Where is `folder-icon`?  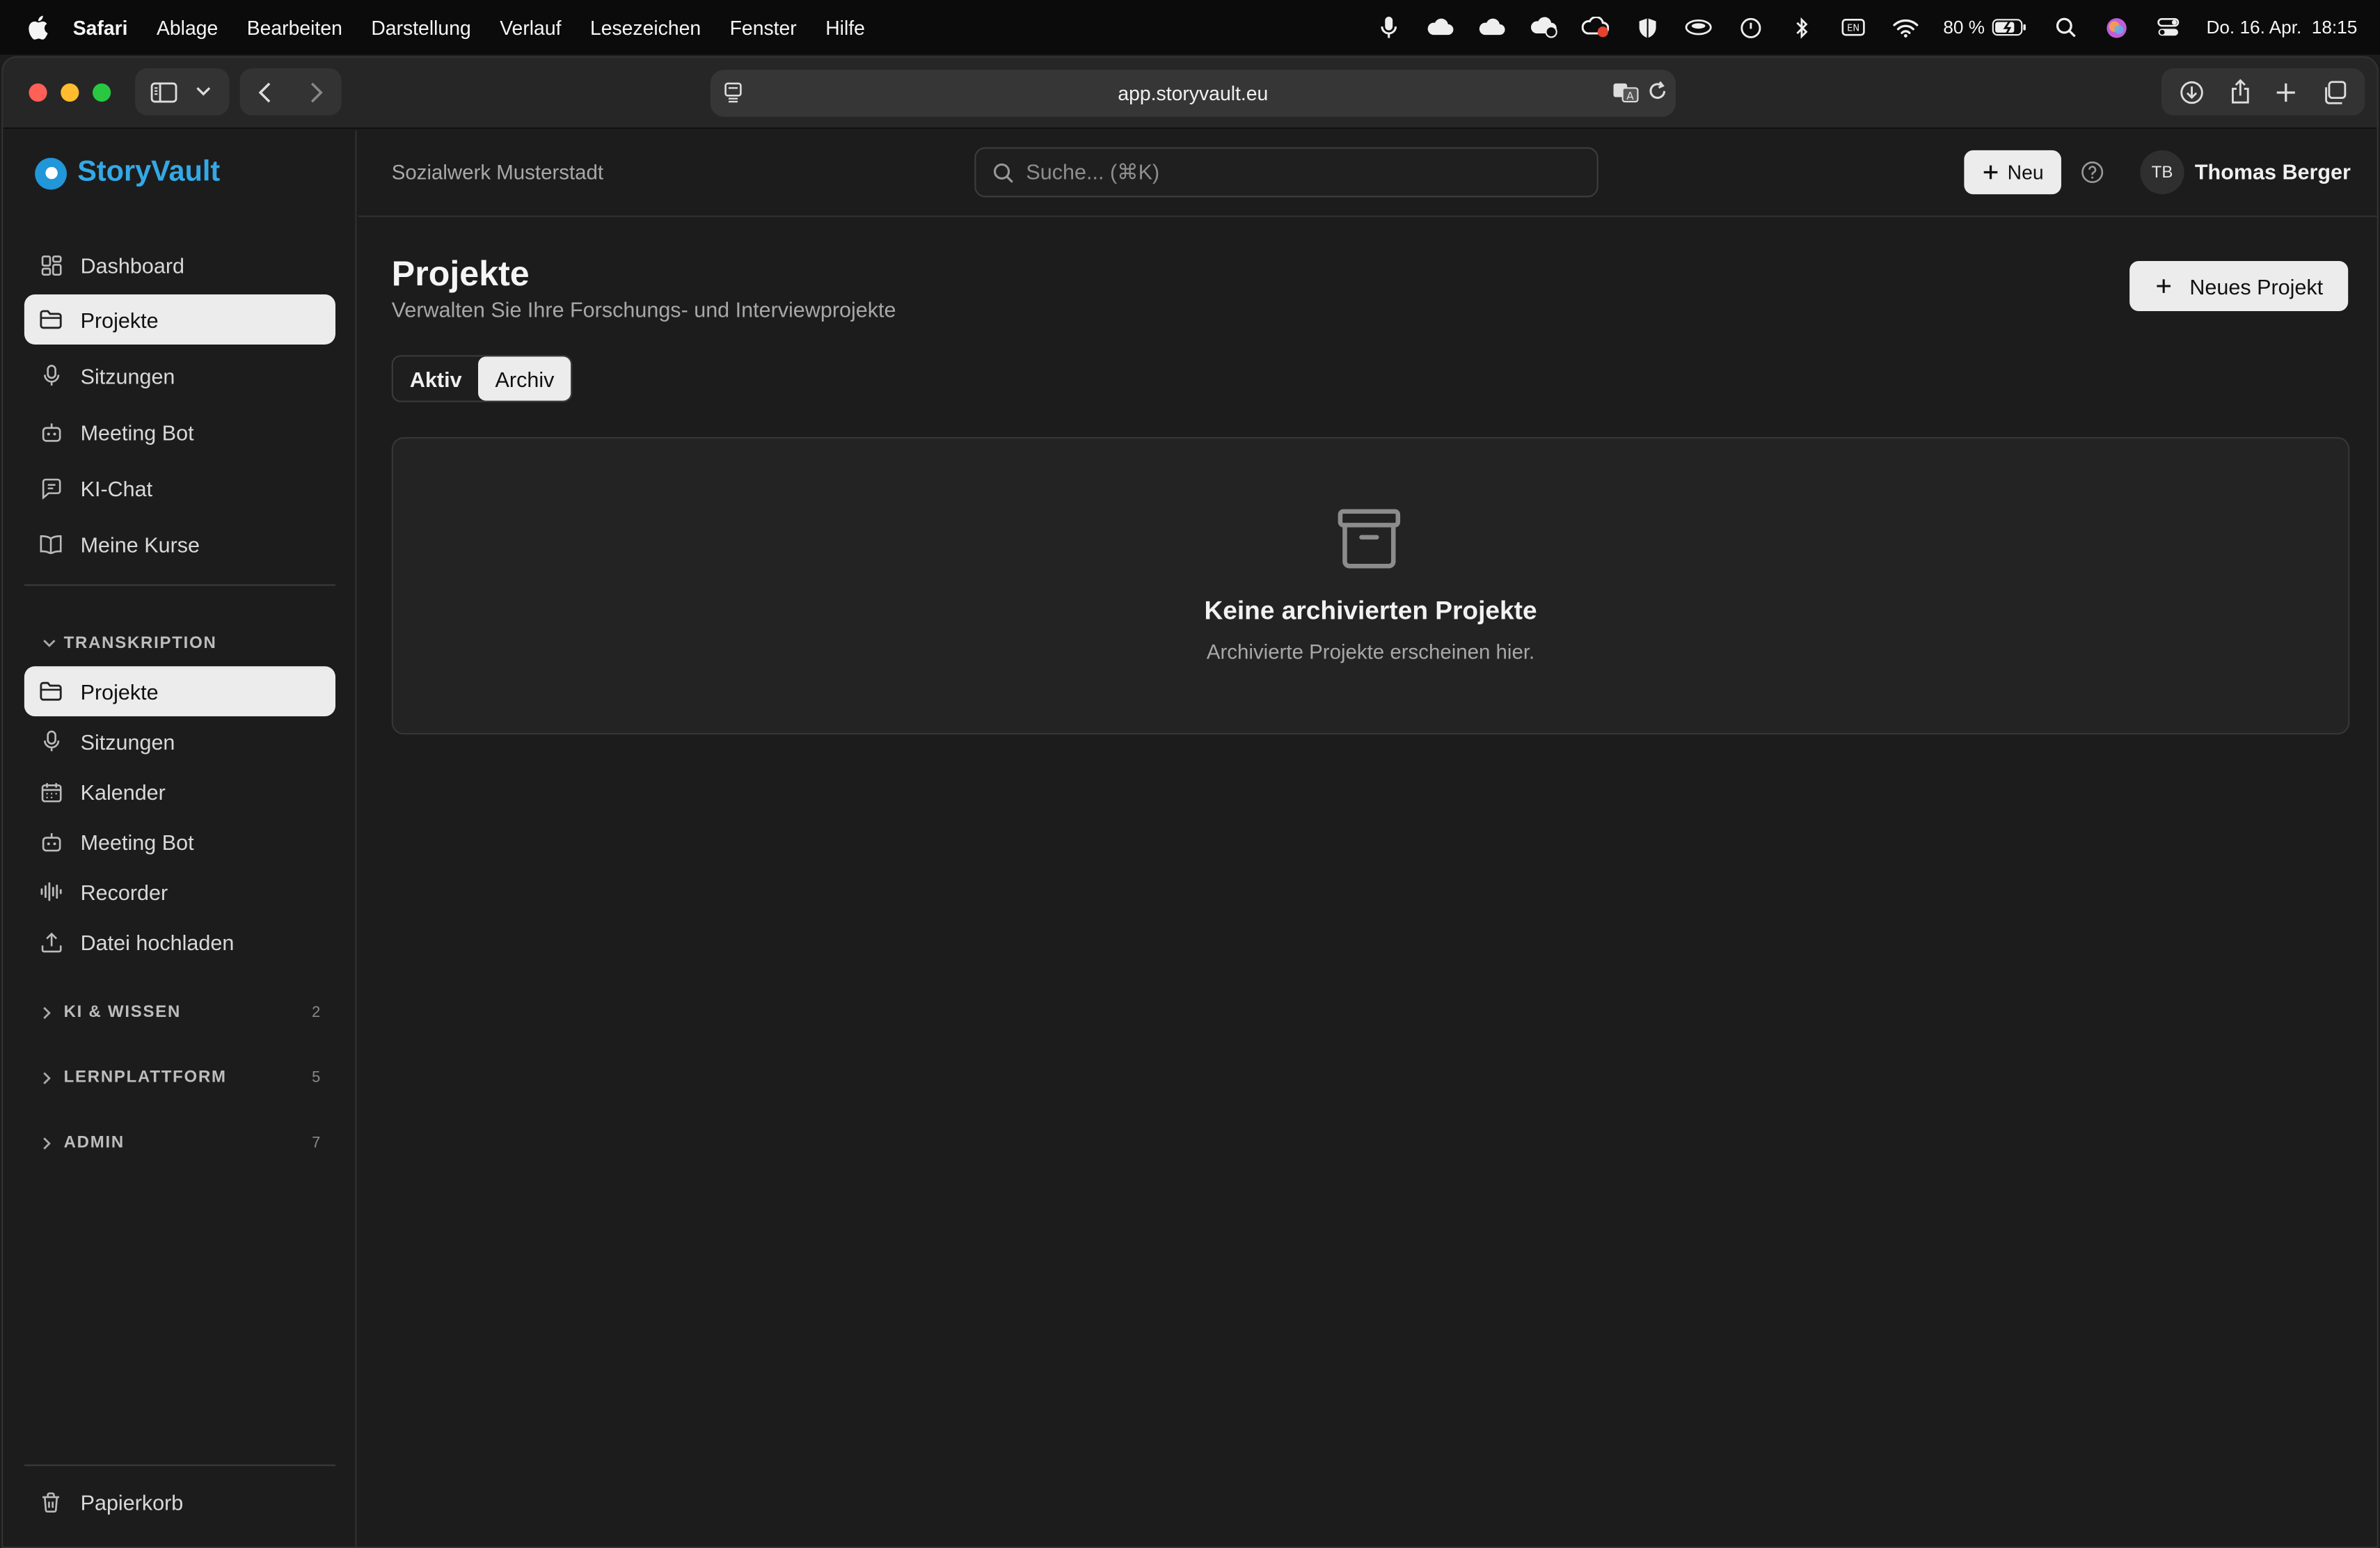
folder-icon is located at coordinates (51, 691).